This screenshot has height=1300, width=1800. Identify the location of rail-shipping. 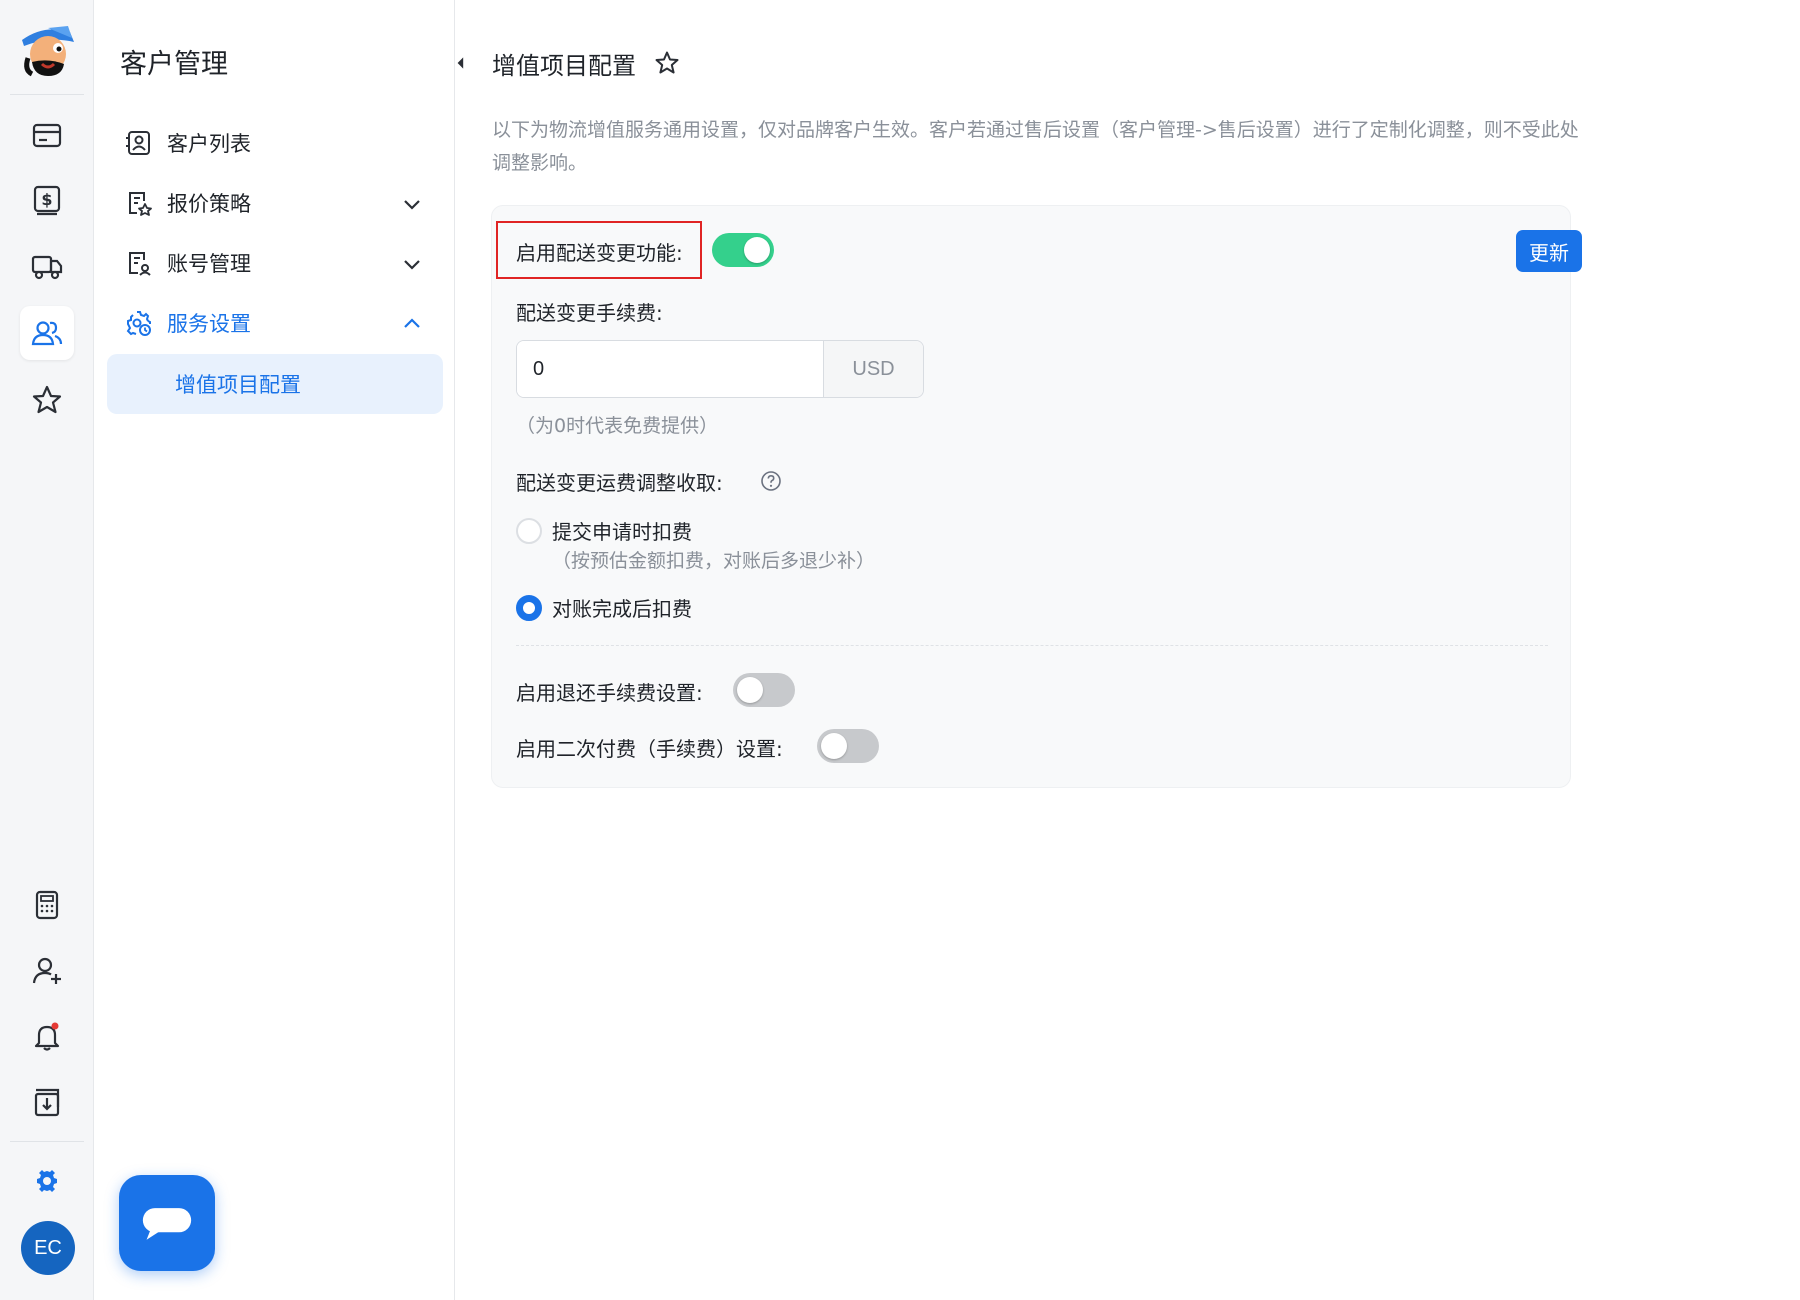
(47, 266).